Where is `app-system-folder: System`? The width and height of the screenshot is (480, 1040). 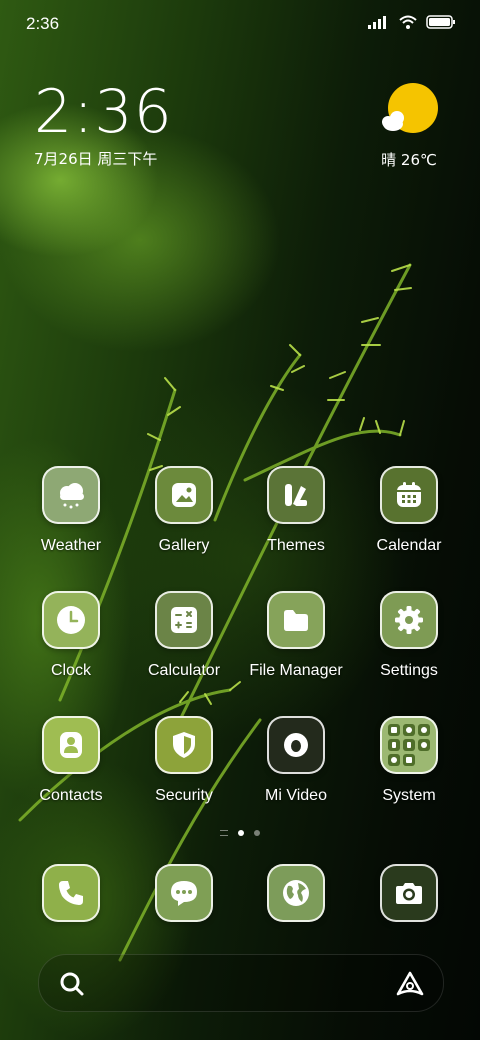 app-system-folder: System is located at coordinates (409, 760).